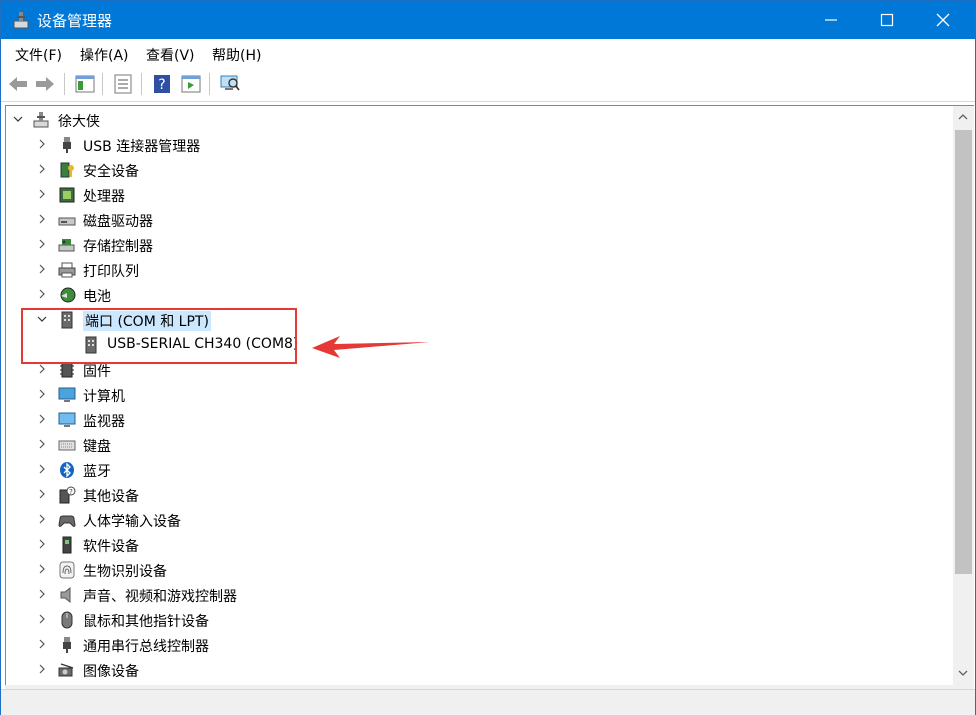 The width and height of the screenshot is (976, 715). Describe the element at coordinates (18, 84) in the screenshot. I see `back-arrow-icon` at that location.